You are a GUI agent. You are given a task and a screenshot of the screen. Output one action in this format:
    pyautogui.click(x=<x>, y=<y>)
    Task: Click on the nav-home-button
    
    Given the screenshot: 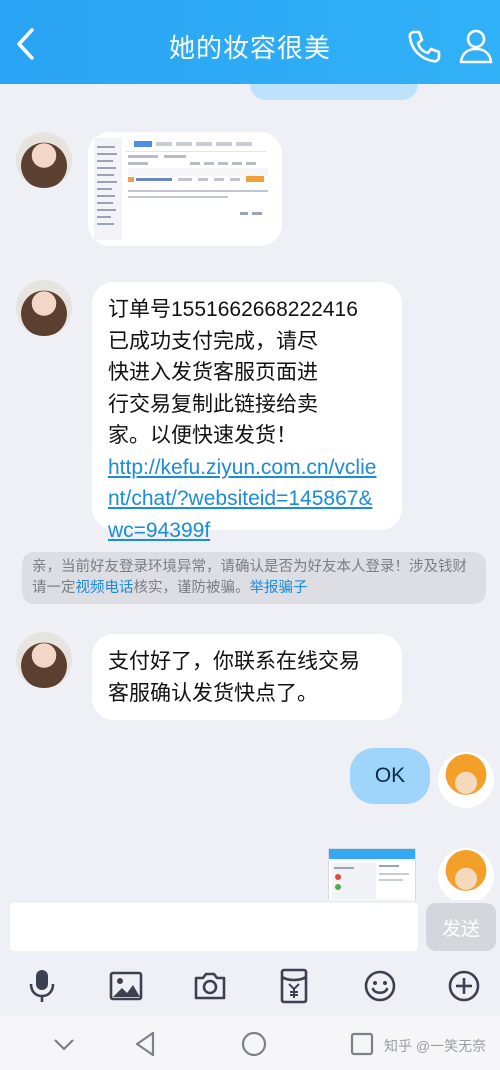 What is the action you would take?
    pyautogui.click(x=254, y=1044)
    